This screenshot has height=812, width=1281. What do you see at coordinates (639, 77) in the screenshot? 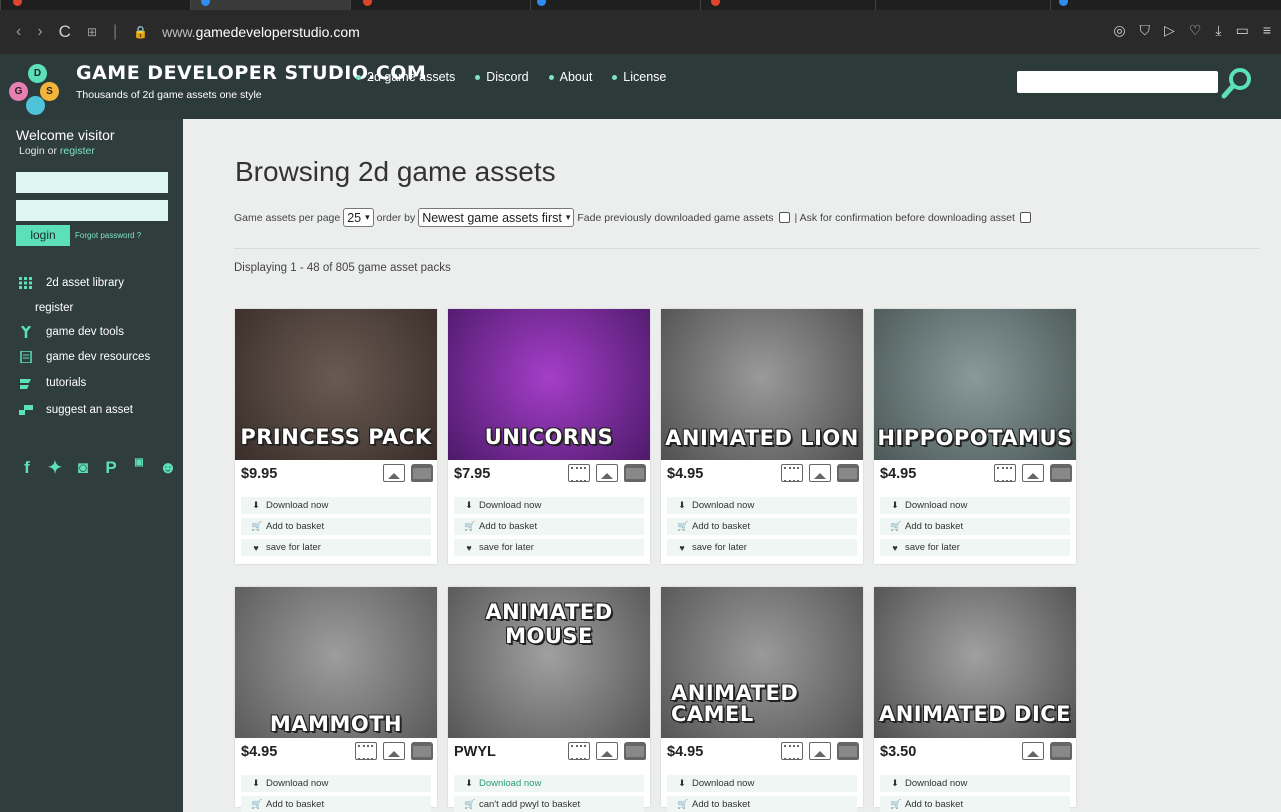
I see `nav-license: License` at bounding box center [639, 77].